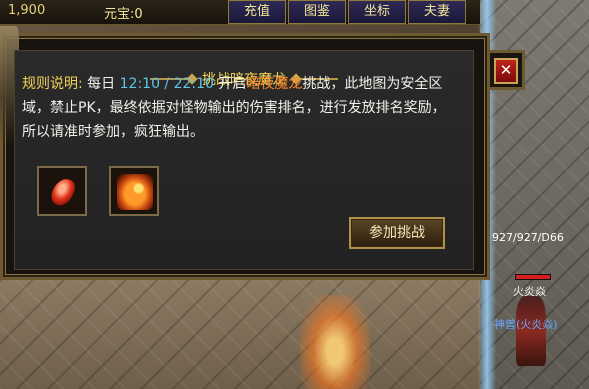 The image size is (589, 389). What do you see at coordinates (437, 12) in the screenshot?
I see `couple-button: 夫妻` at bounding box center [437, 12].